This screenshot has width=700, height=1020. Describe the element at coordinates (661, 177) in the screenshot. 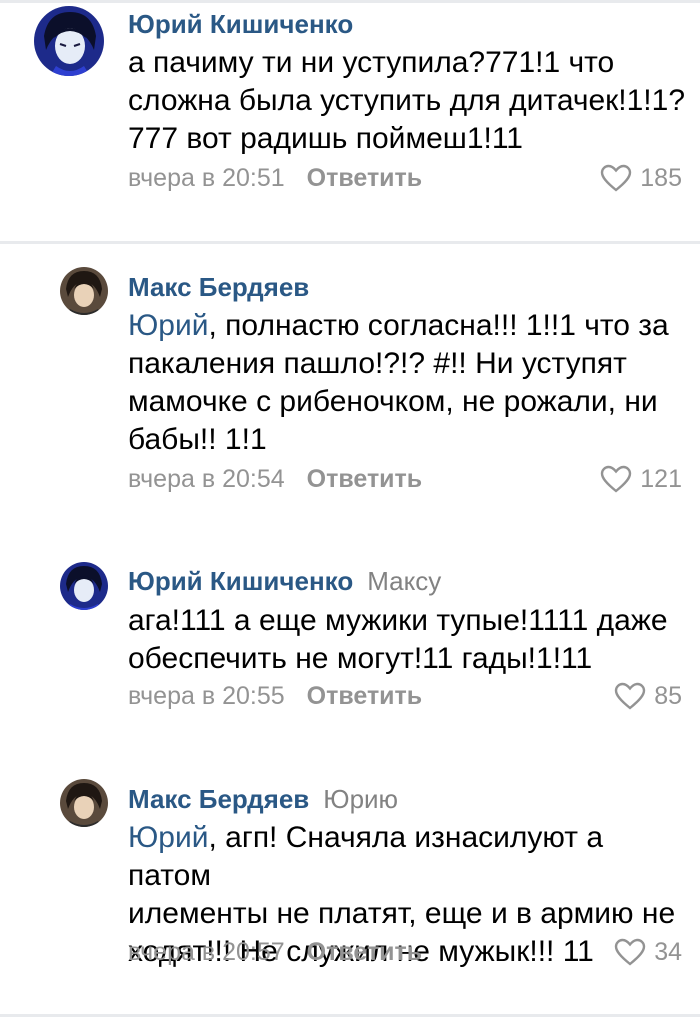

I see `like-count: 185` at that location.